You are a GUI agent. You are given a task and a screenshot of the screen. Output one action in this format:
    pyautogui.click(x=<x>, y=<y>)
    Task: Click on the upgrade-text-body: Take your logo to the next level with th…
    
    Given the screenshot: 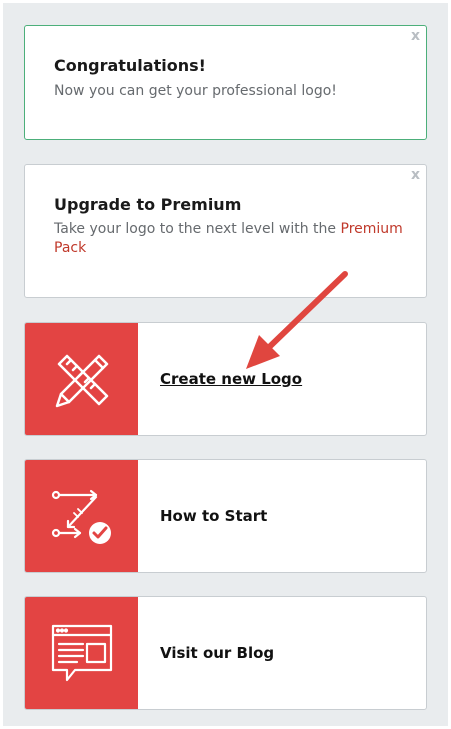 What is the action you would take?
    pyautogui.click(x=197, y=229)
    